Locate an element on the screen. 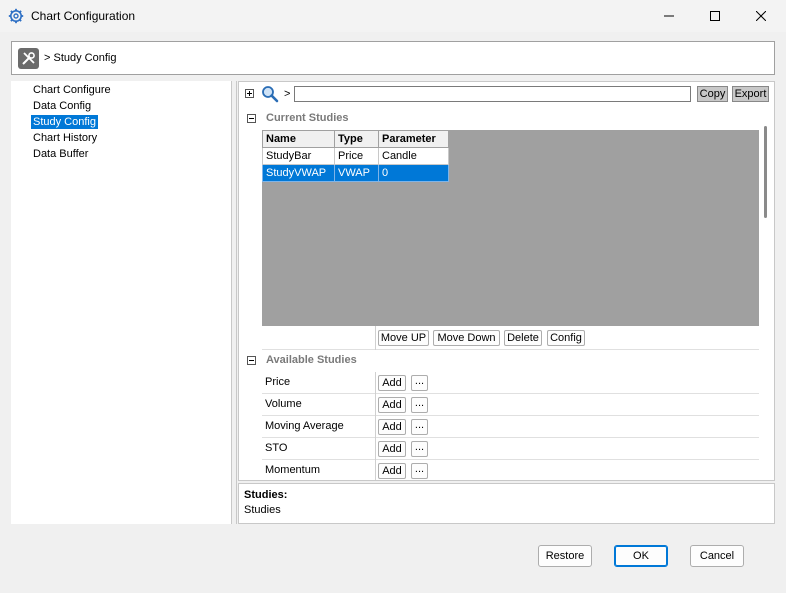 This screenshot has width=786, height=593. grid-toolbar: > Copy Export is located at coordinates (506, 94).